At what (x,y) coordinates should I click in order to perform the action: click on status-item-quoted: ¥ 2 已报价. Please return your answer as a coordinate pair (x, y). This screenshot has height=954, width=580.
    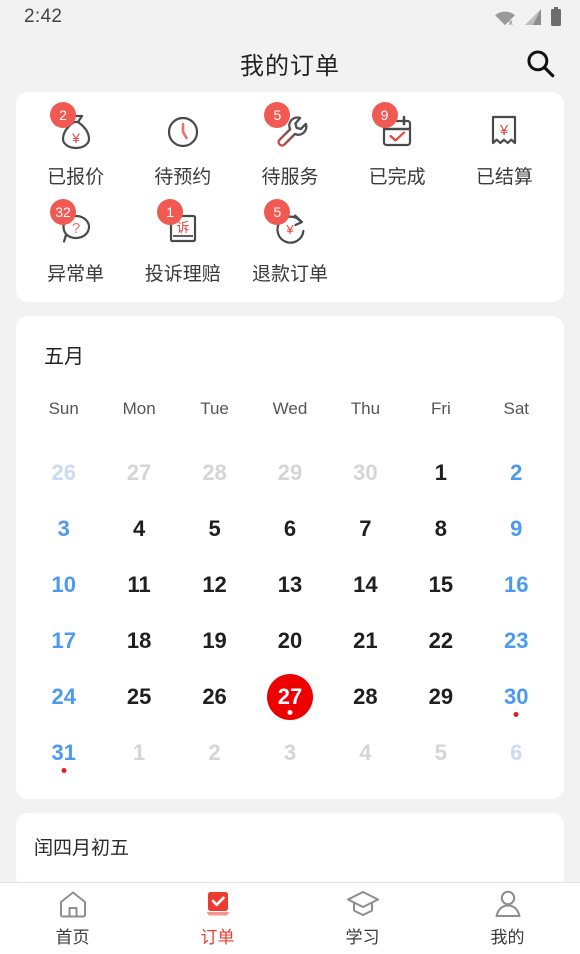
    Looking at the image, I should click on (75, 145).